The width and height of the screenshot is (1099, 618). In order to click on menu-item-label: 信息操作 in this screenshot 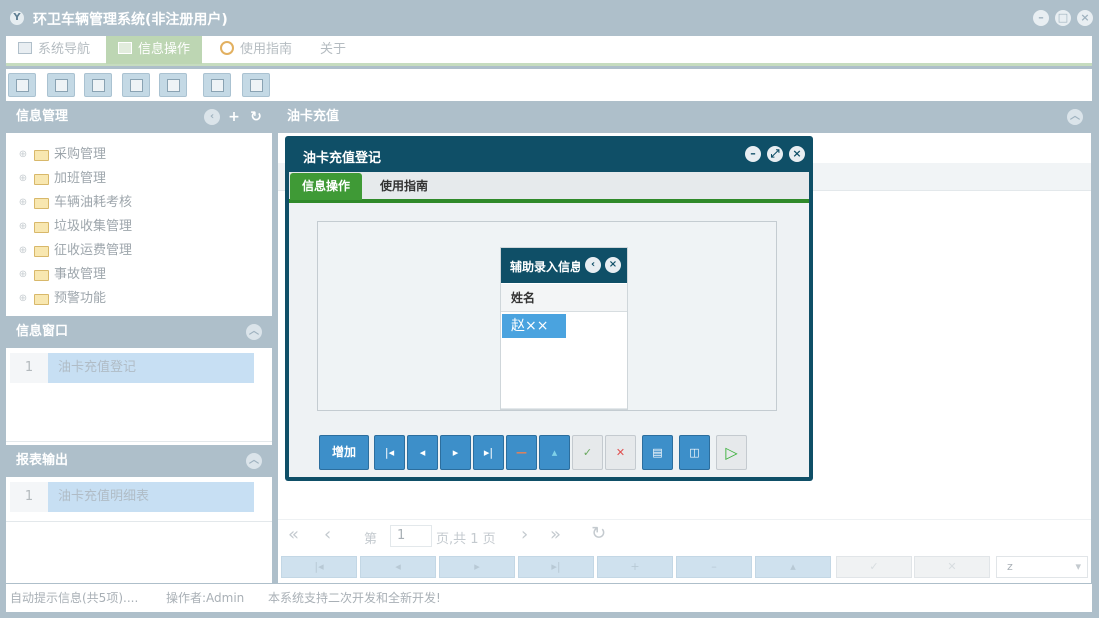, I will do `click(164, 49)`.